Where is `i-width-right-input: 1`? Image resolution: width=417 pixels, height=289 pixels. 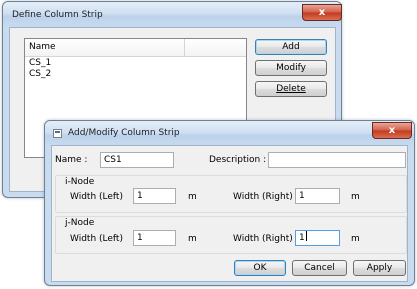
i-width-right-input: 1 is located at coordinates (317, 196).